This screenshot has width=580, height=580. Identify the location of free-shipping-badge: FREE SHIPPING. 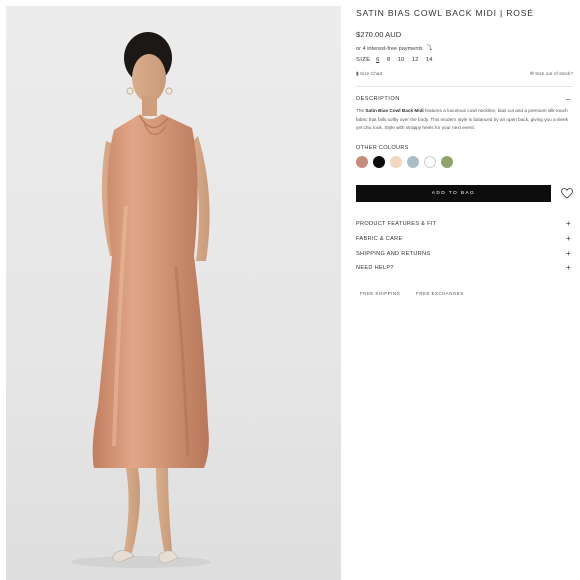
(380, 293).